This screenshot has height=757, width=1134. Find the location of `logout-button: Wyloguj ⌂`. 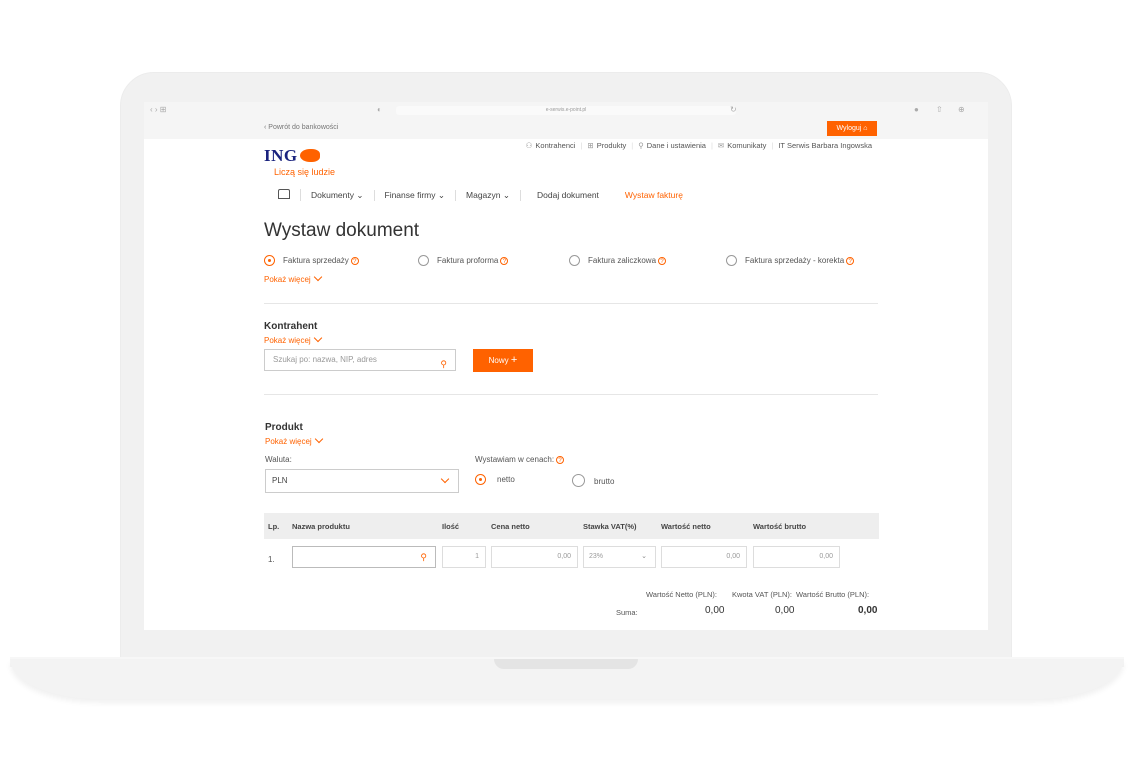

logout-button: Wyloguj ⌂ is located at coordinates (852, 128).